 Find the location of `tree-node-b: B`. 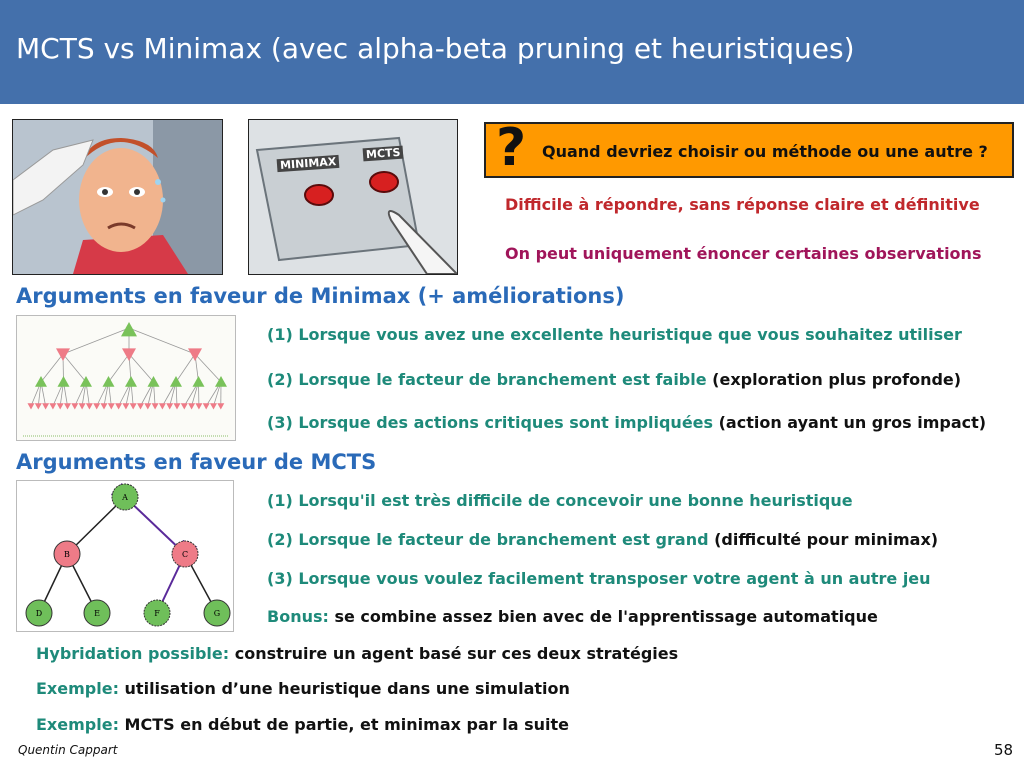

tree-node-b: B is located at coordinates (67, 554).